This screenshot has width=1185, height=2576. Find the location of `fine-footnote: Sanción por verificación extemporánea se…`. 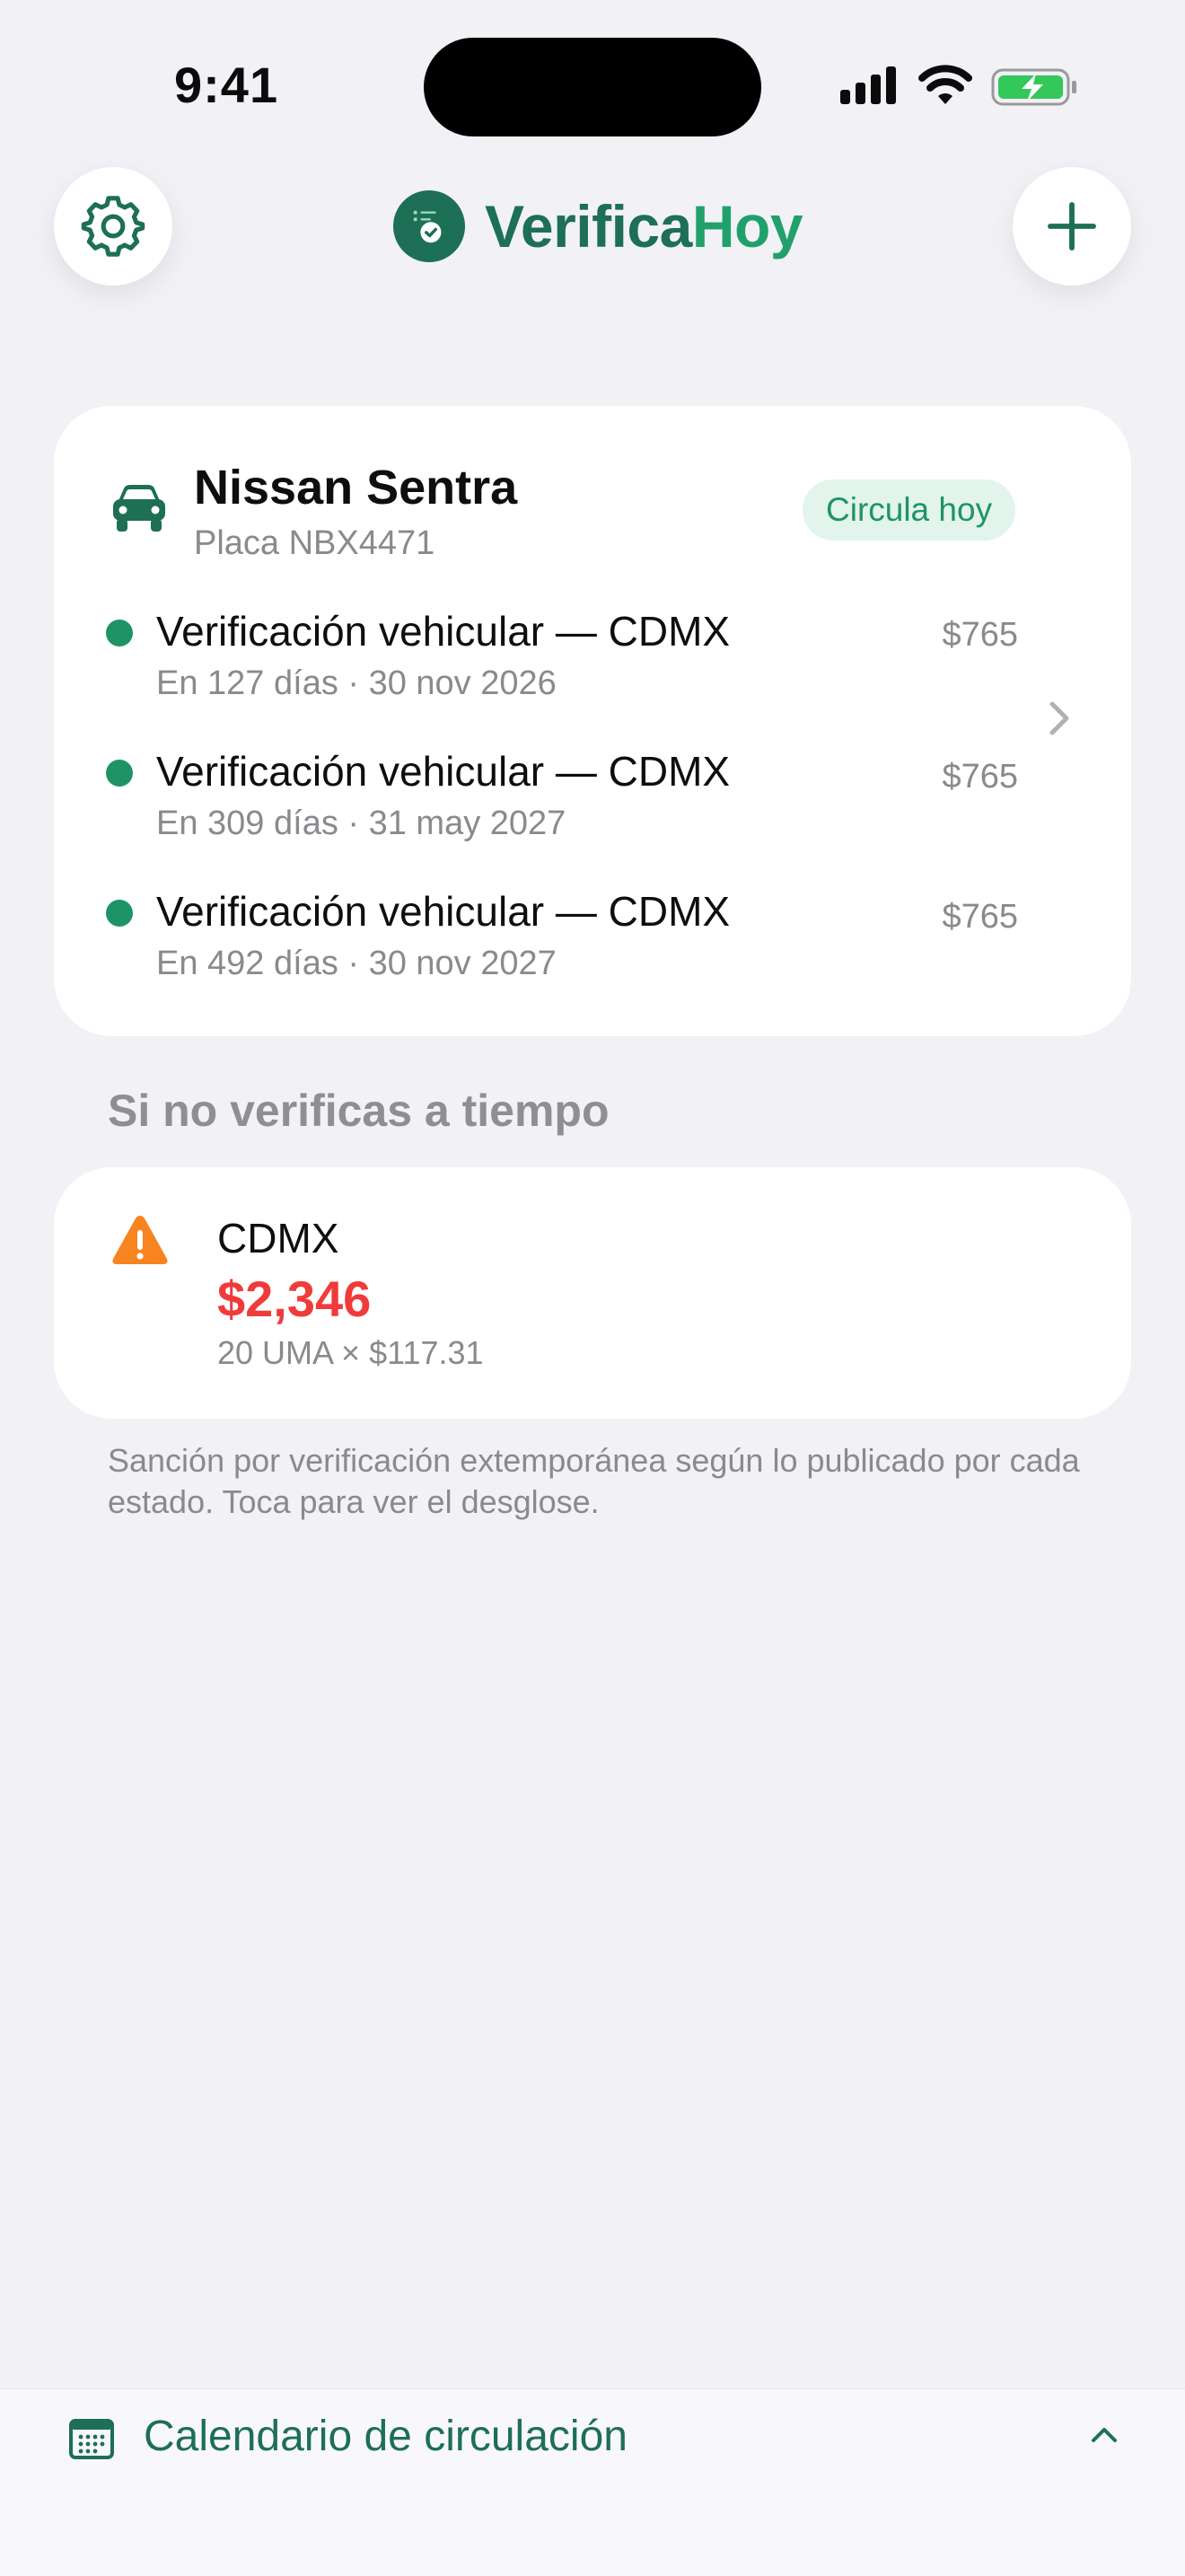

fine-footnote: Sanción por verificación extemporánea se… is located at coordinates (594, 1481).